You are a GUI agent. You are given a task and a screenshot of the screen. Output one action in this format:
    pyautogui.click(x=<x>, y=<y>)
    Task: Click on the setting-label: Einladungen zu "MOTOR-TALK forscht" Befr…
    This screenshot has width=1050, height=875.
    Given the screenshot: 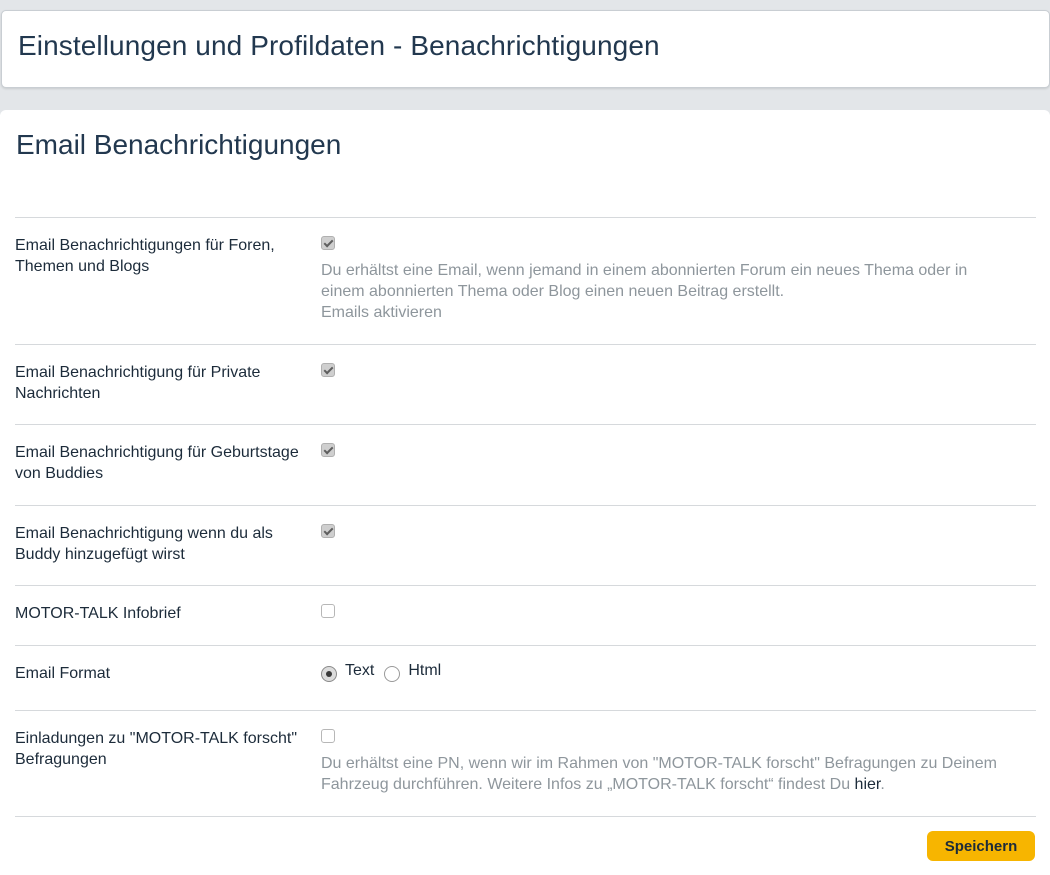 What is the action you would take?
    pyautogui.click(x=156, y=749)
    